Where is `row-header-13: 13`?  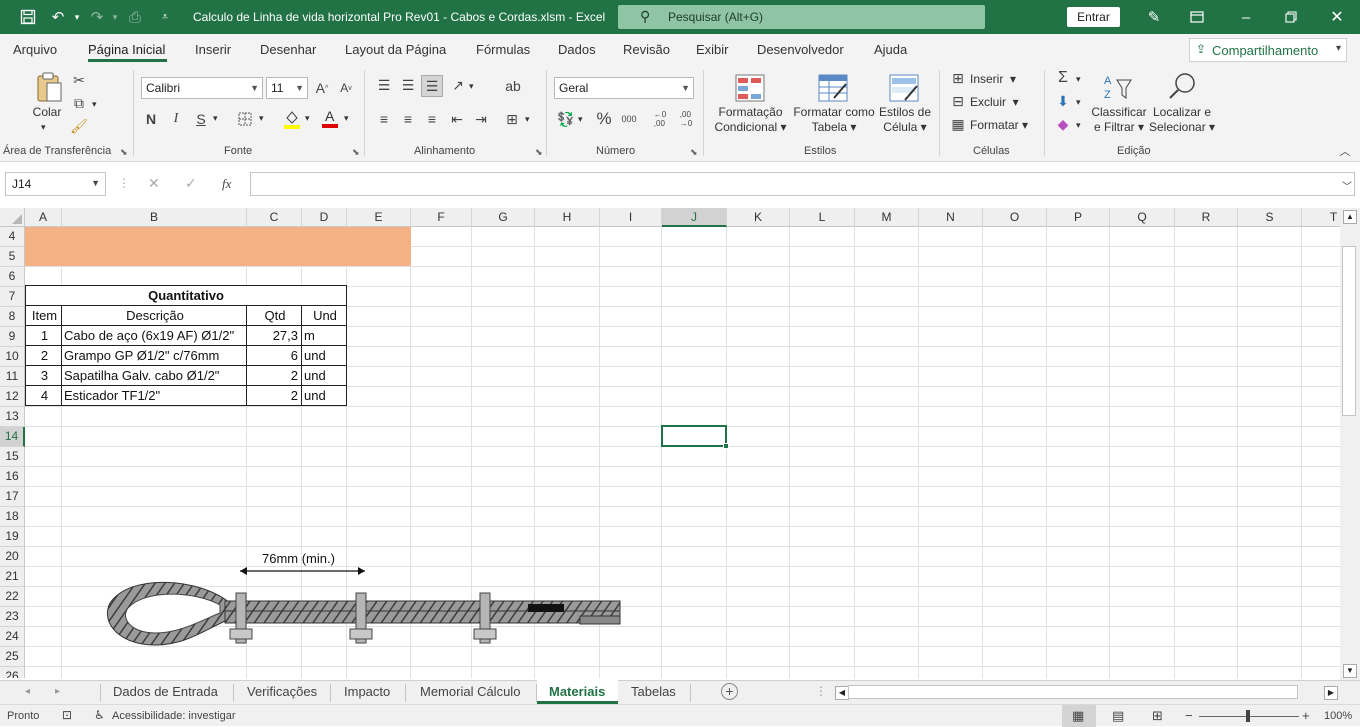
row-header-13: 13 is located at coordinates (12, 417).